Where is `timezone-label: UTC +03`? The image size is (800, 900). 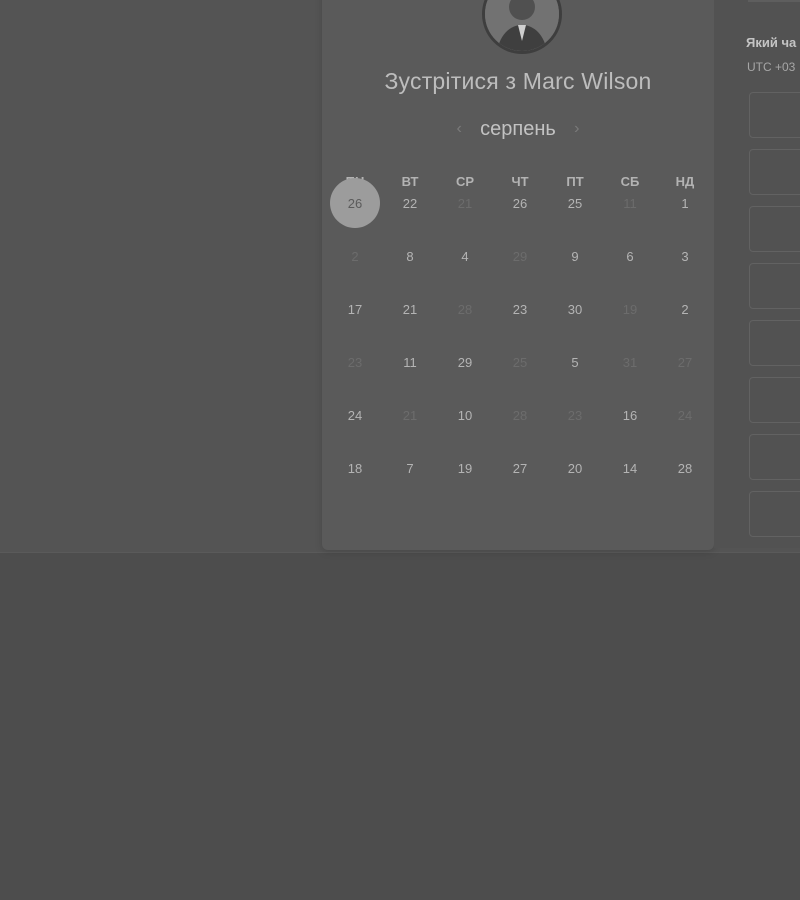 timezone-label: UTC +03 is located at coordinates (771, 67).